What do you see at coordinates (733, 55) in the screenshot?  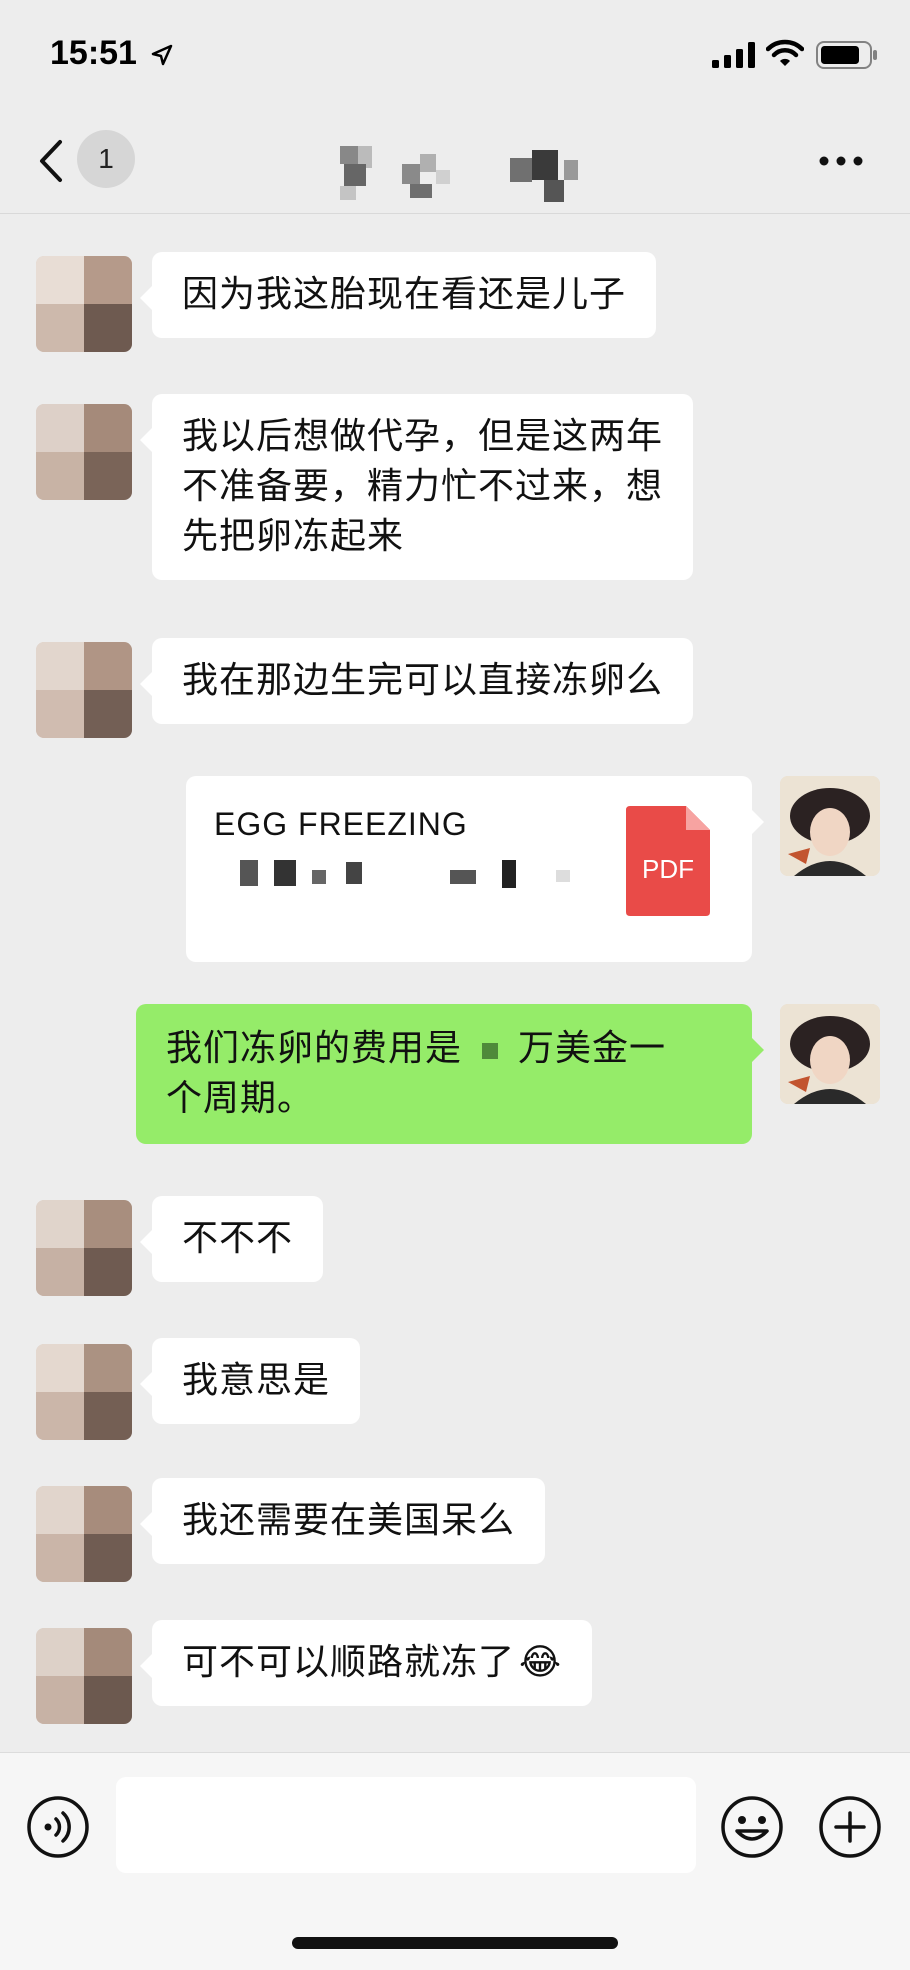 I see `cellular-signal-icon` at bounding box center [733, 55].